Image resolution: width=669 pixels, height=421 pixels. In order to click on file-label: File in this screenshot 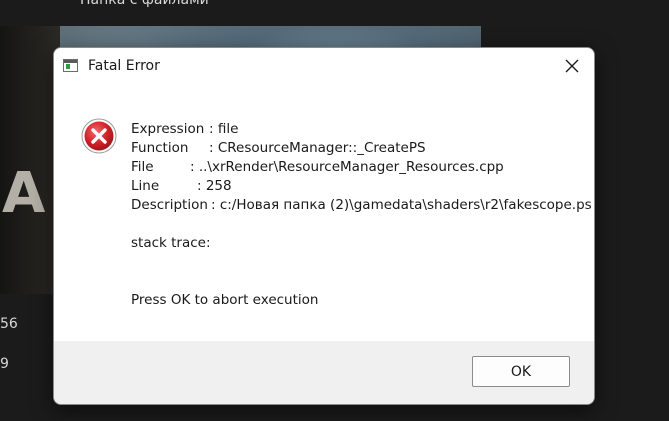, I will do `click(142, 167)`.